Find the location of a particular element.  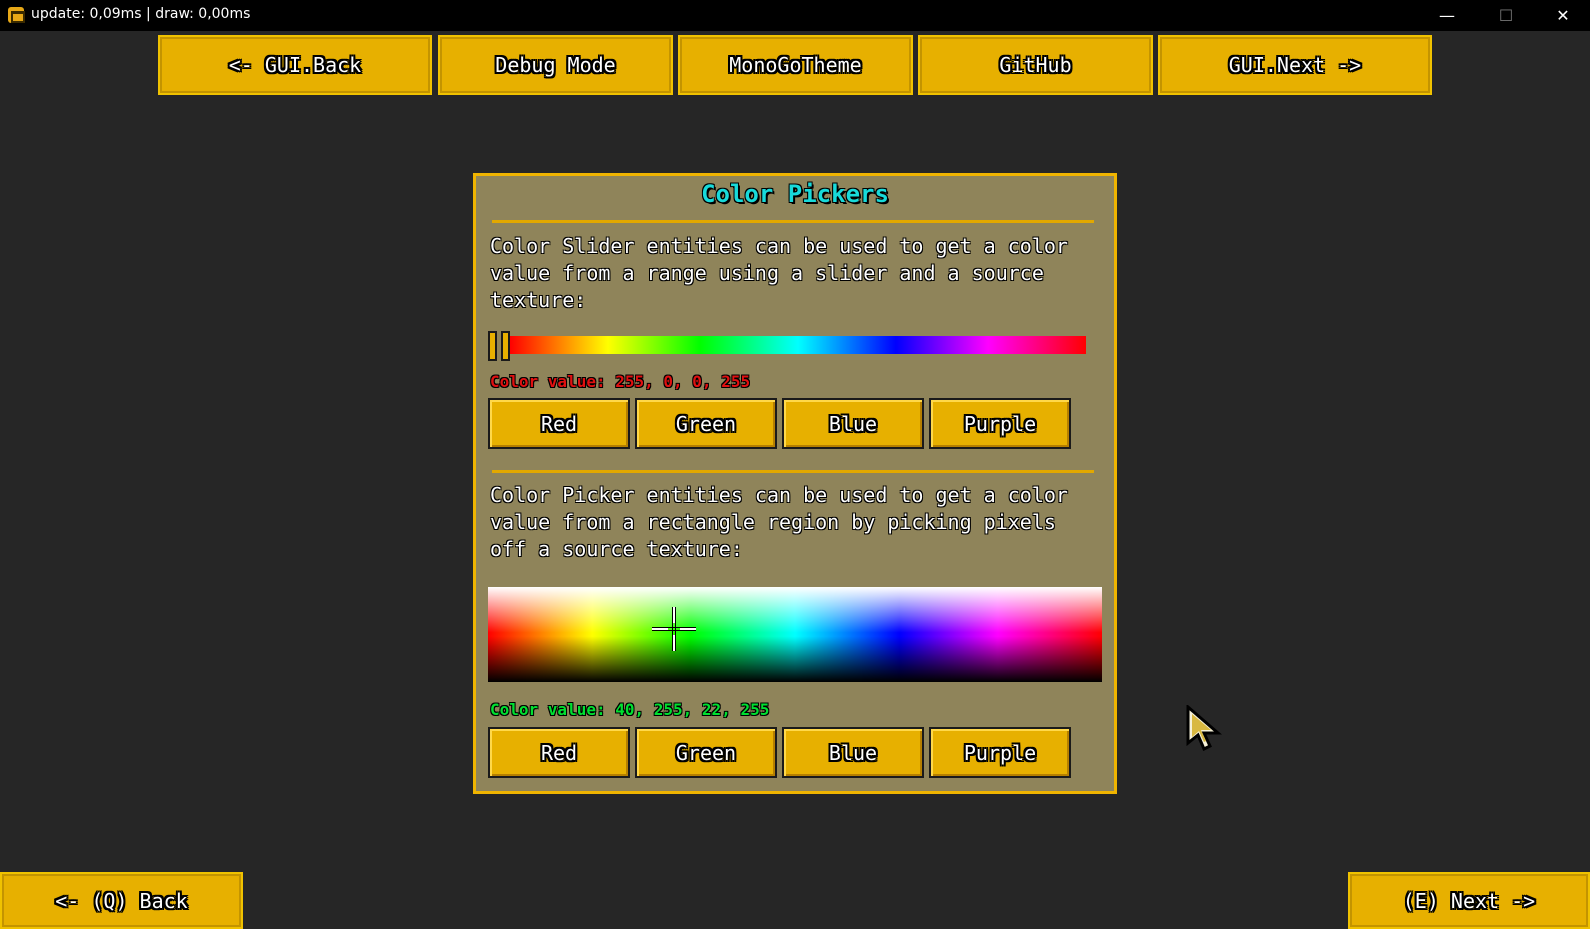

slider-handle-left is located at coordinates (492, 346).